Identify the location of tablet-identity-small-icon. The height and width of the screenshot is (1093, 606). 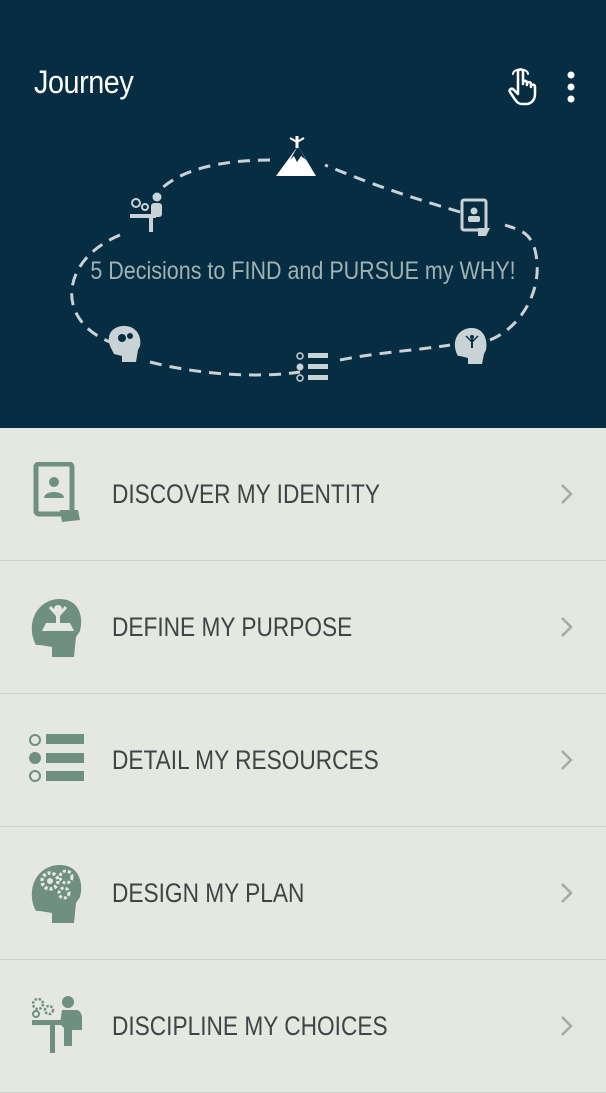
(475, 217).